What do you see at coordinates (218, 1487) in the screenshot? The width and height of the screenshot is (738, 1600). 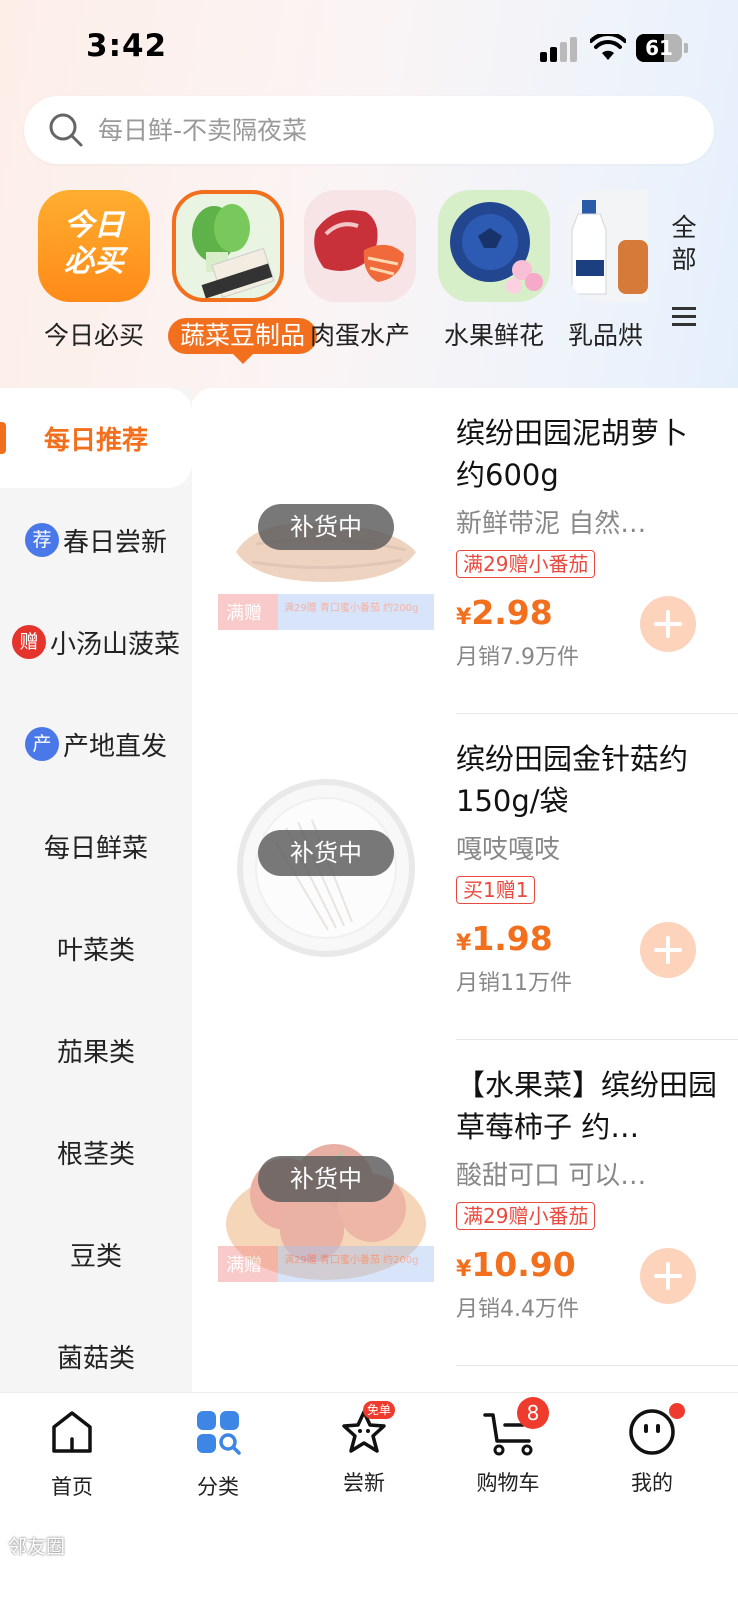 I see `tab-label: 分类` at bounding box center [218, 1487].